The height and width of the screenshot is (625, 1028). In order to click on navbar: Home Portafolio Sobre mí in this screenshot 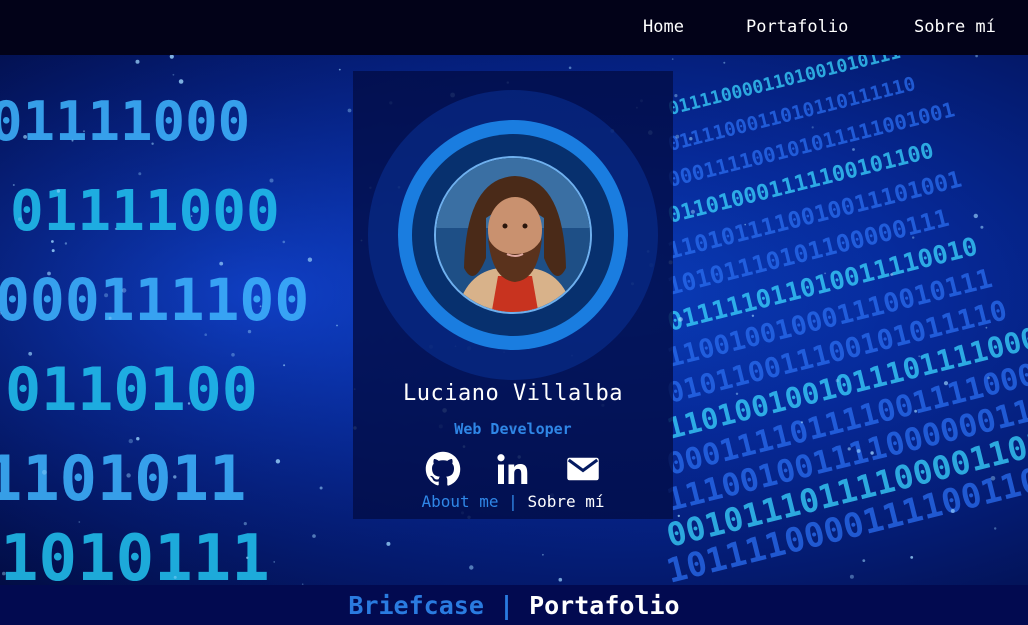, I will do `click(514, 27)`.